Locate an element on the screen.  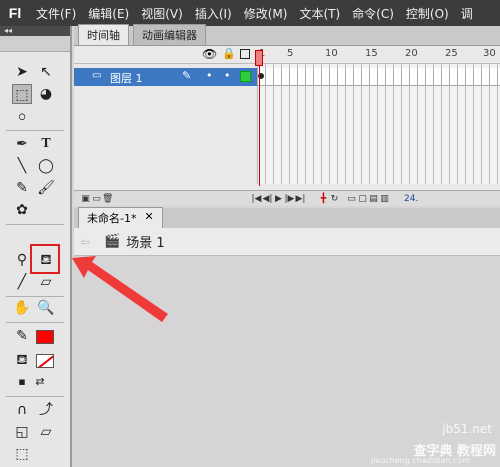
annotation-arrow is located at coordinates (120, 289).